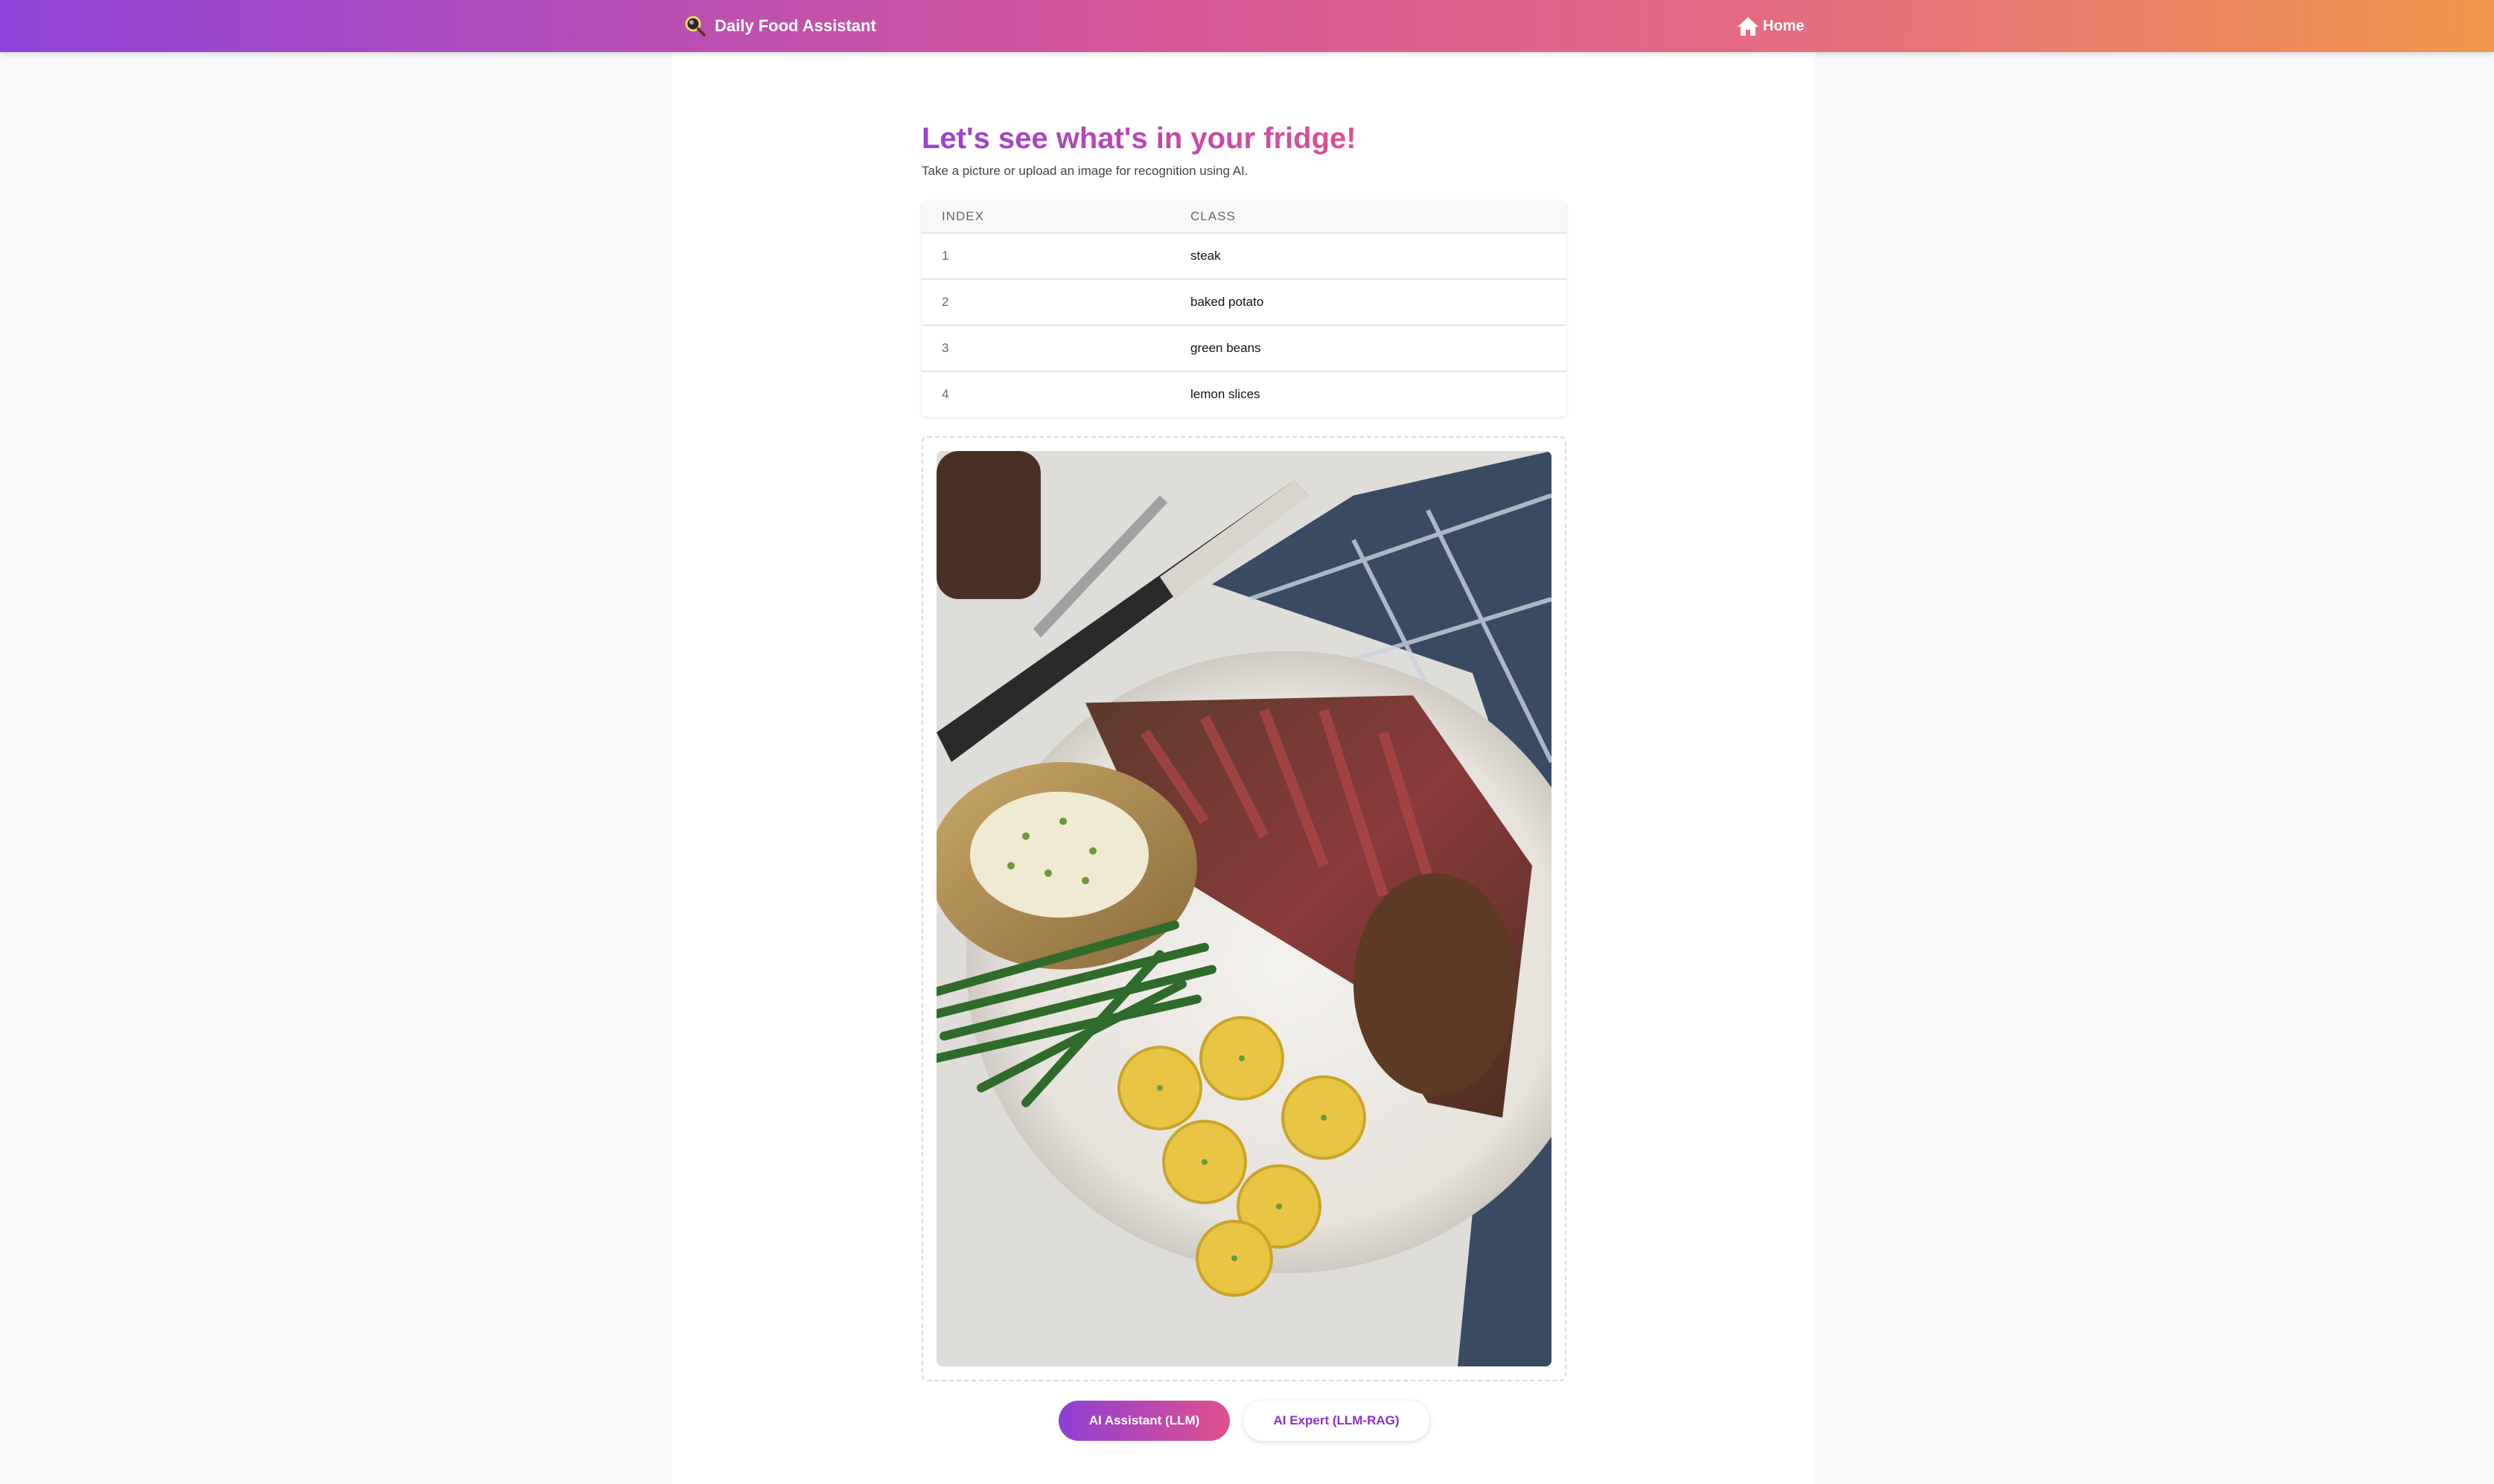 This screenshot has width=2494, height=1484. I want to click on cell-class: steak, so click(1205, 256).